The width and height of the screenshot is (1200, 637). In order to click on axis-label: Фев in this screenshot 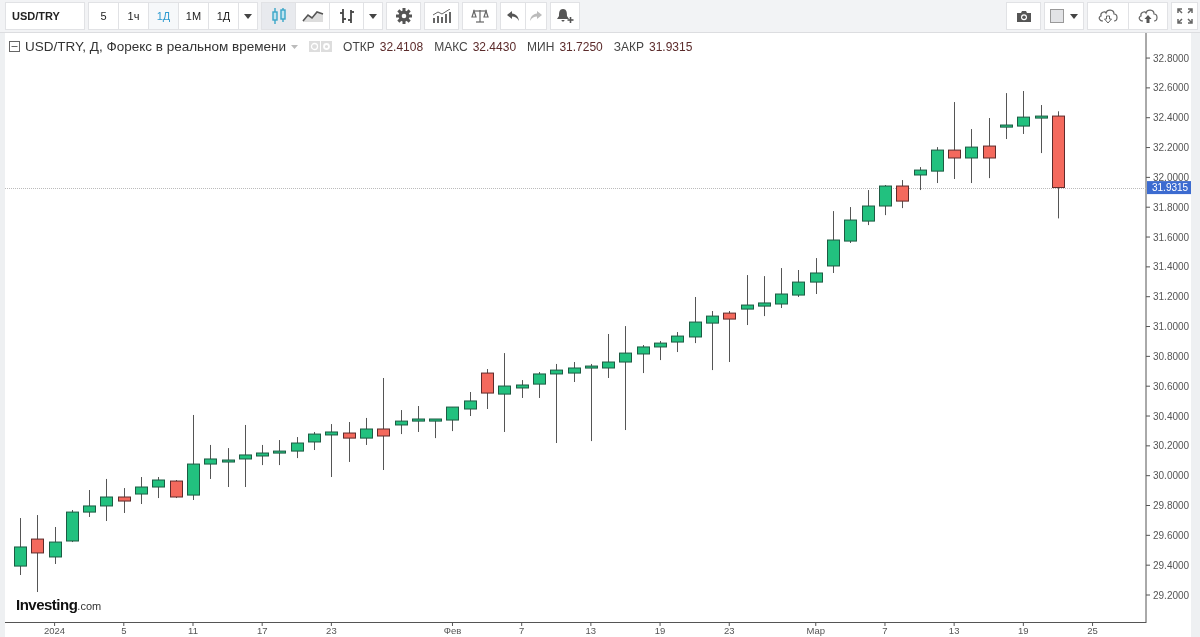, I will do `click(452, 630)`.